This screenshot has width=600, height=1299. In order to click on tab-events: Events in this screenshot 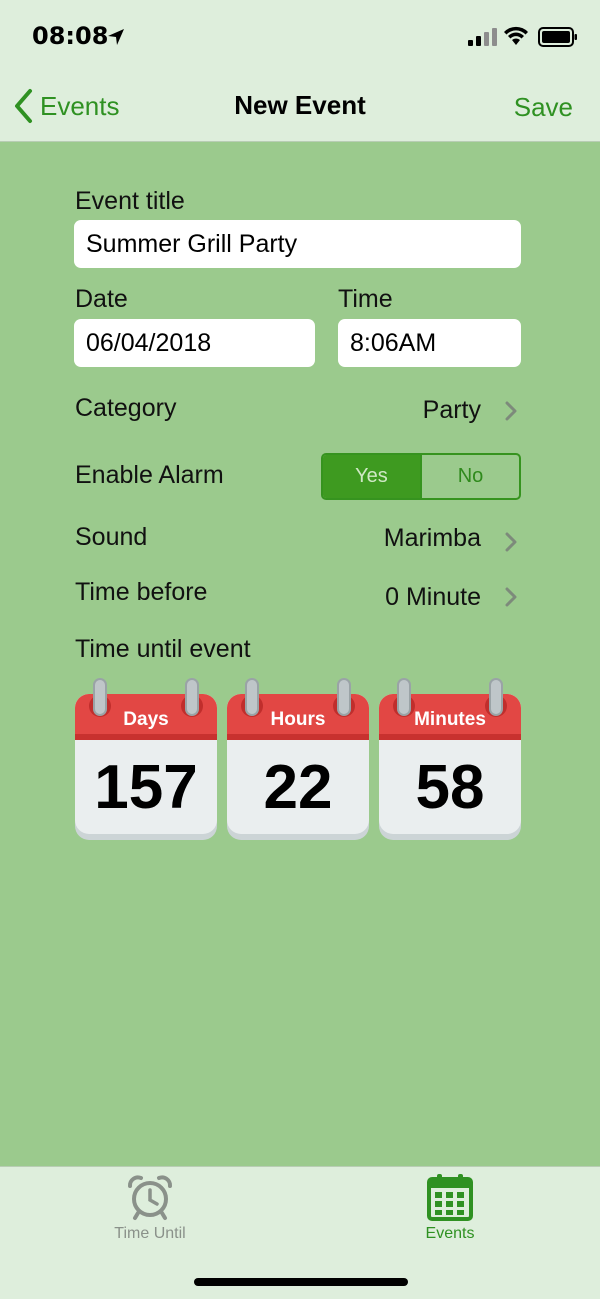, I will do `click(450, 1212)`.